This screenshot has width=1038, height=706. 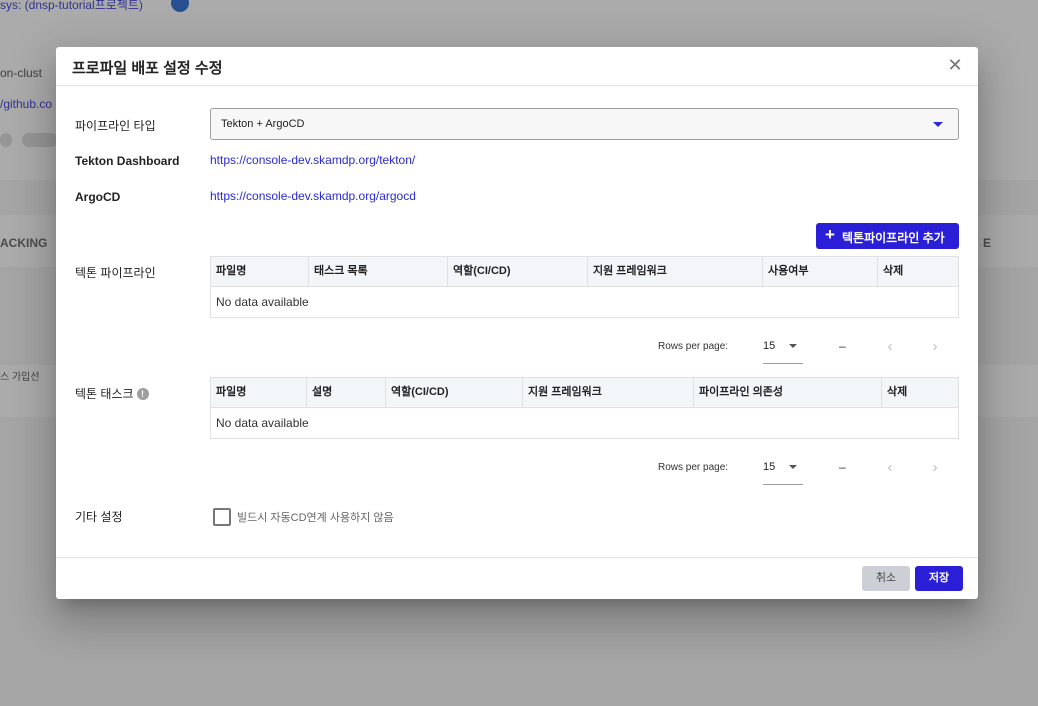 I want to click on argocd-link: https://console-dev.skamdp.org/argocd, so click(x=313, y=196).